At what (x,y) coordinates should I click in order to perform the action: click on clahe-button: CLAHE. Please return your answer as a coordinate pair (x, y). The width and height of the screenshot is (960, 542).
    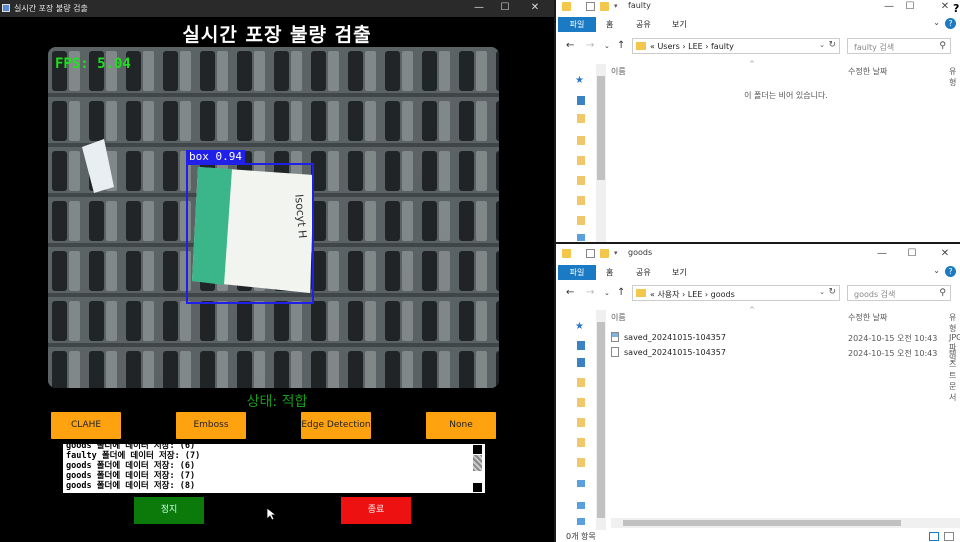
    Looking at the image, I should click on (86, 425).